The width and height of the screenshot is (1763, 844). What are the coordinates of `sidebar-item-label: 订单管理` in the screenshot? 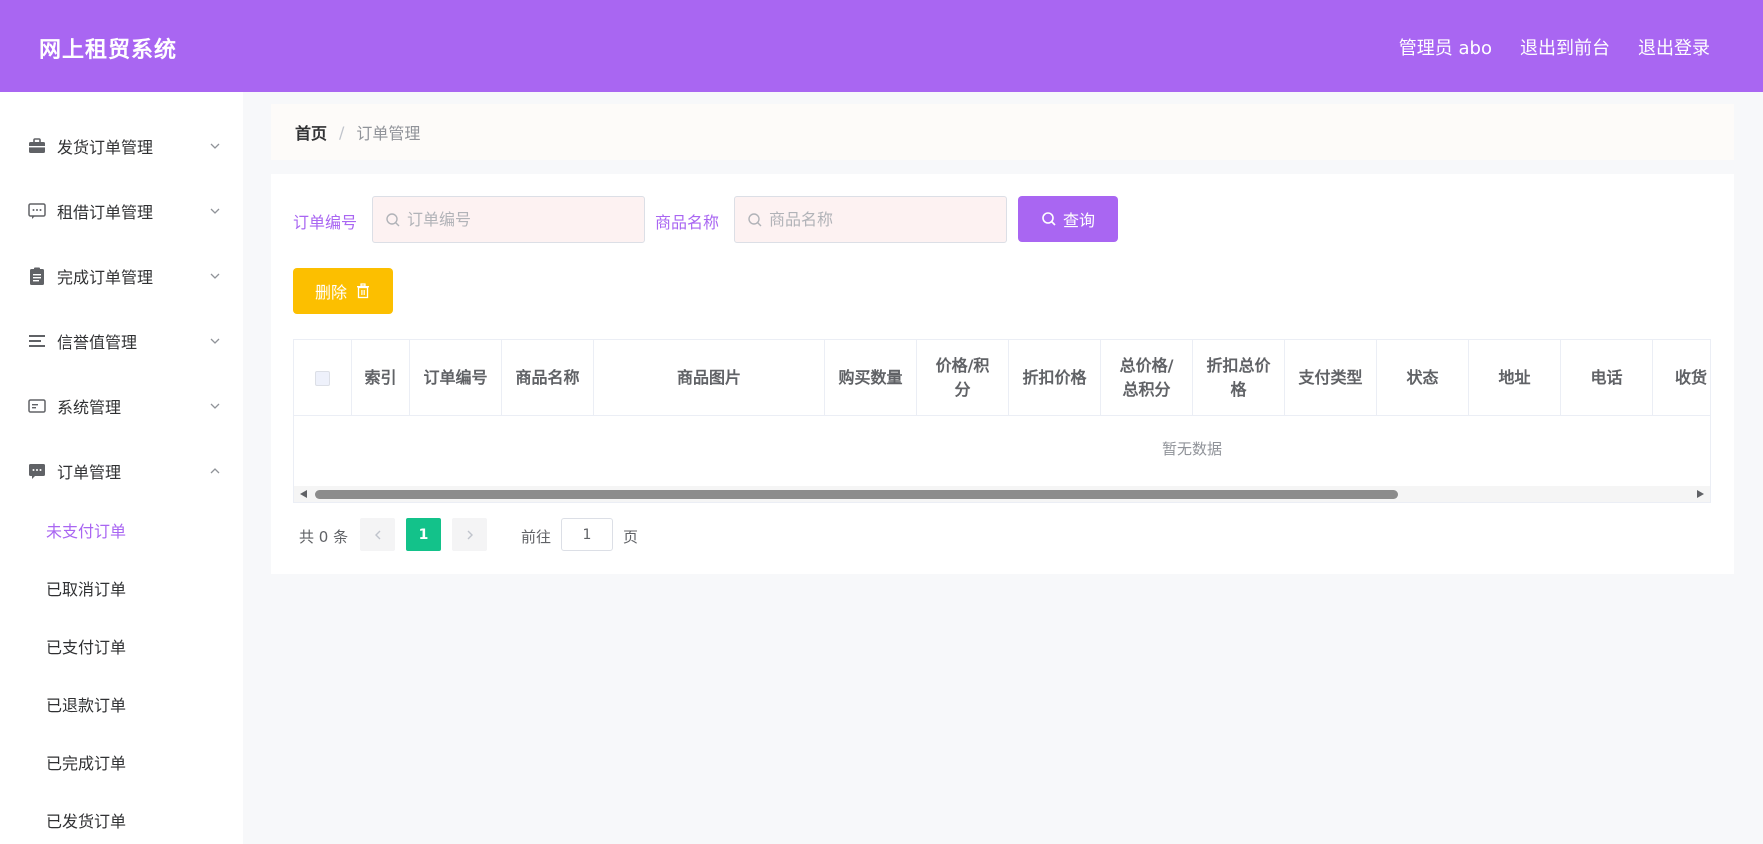 It's located at (89, 472).